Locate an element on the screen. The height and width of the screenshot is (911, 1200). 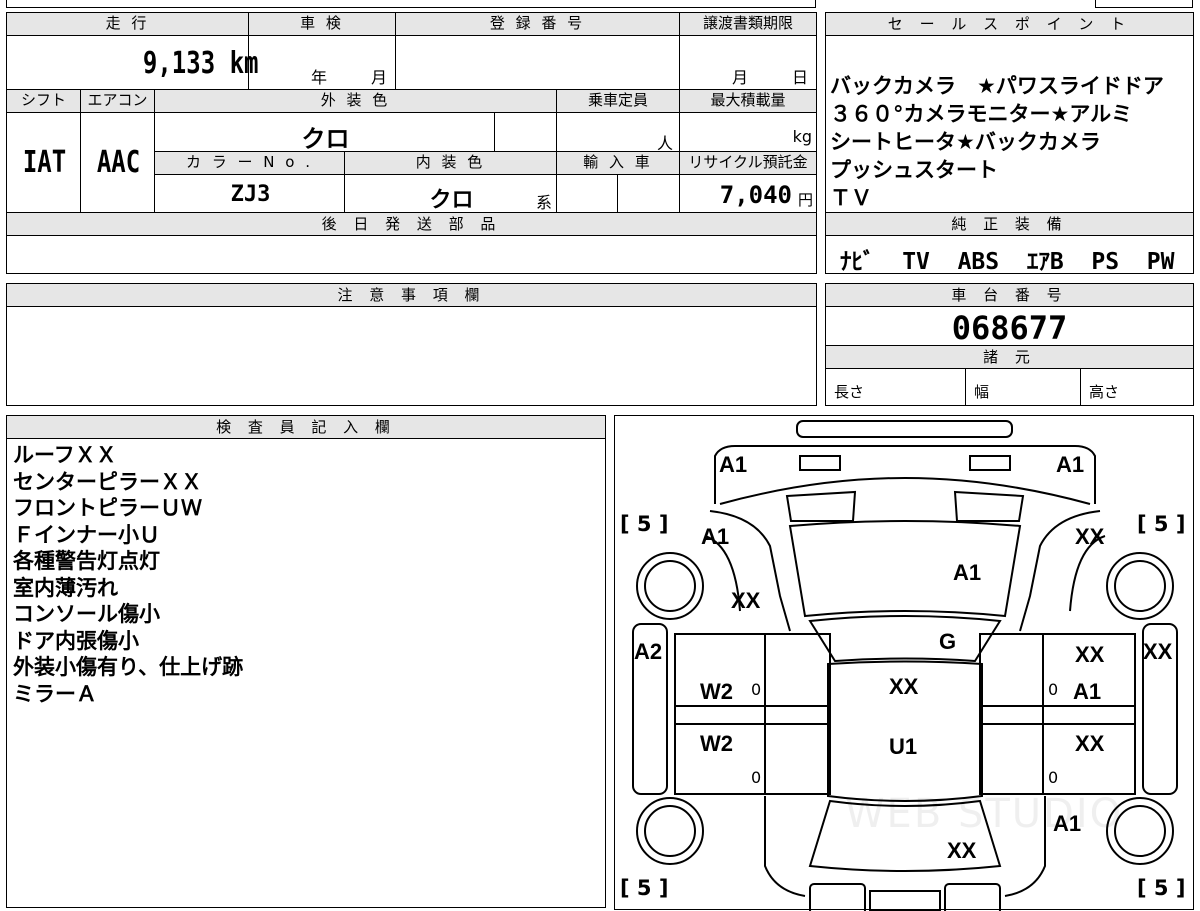
inspection-label: 車 検 is located at coordinates (322, 24).